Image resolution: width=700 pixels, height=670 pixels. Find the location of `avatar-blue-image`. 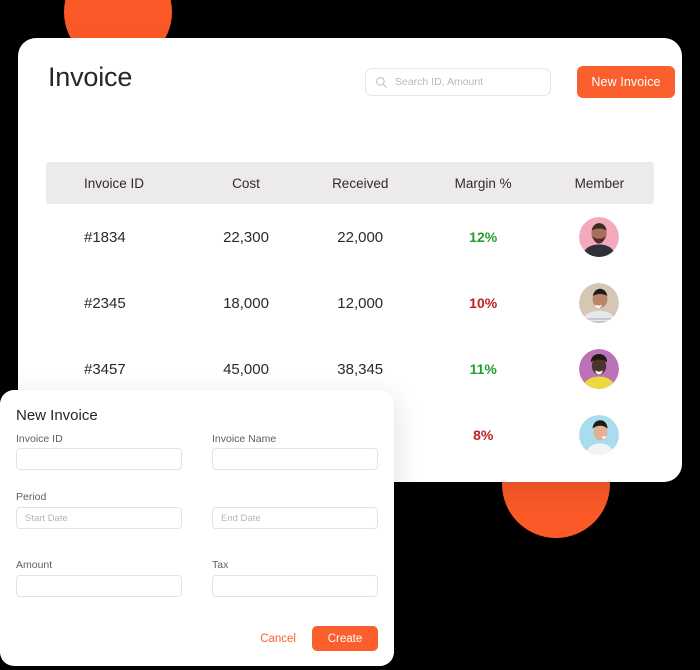

avatar-blue-image is located at coordinates (599, 435).